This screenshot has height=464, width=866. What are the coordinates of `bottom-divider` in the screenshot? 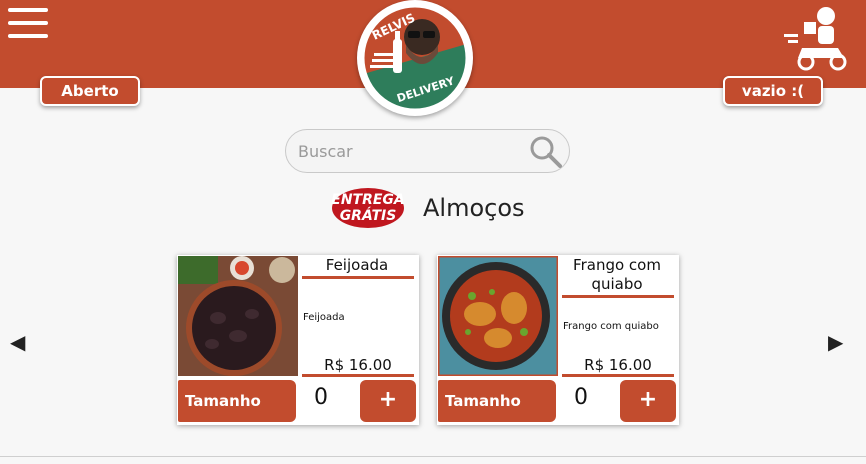 It's located at (433, 456).